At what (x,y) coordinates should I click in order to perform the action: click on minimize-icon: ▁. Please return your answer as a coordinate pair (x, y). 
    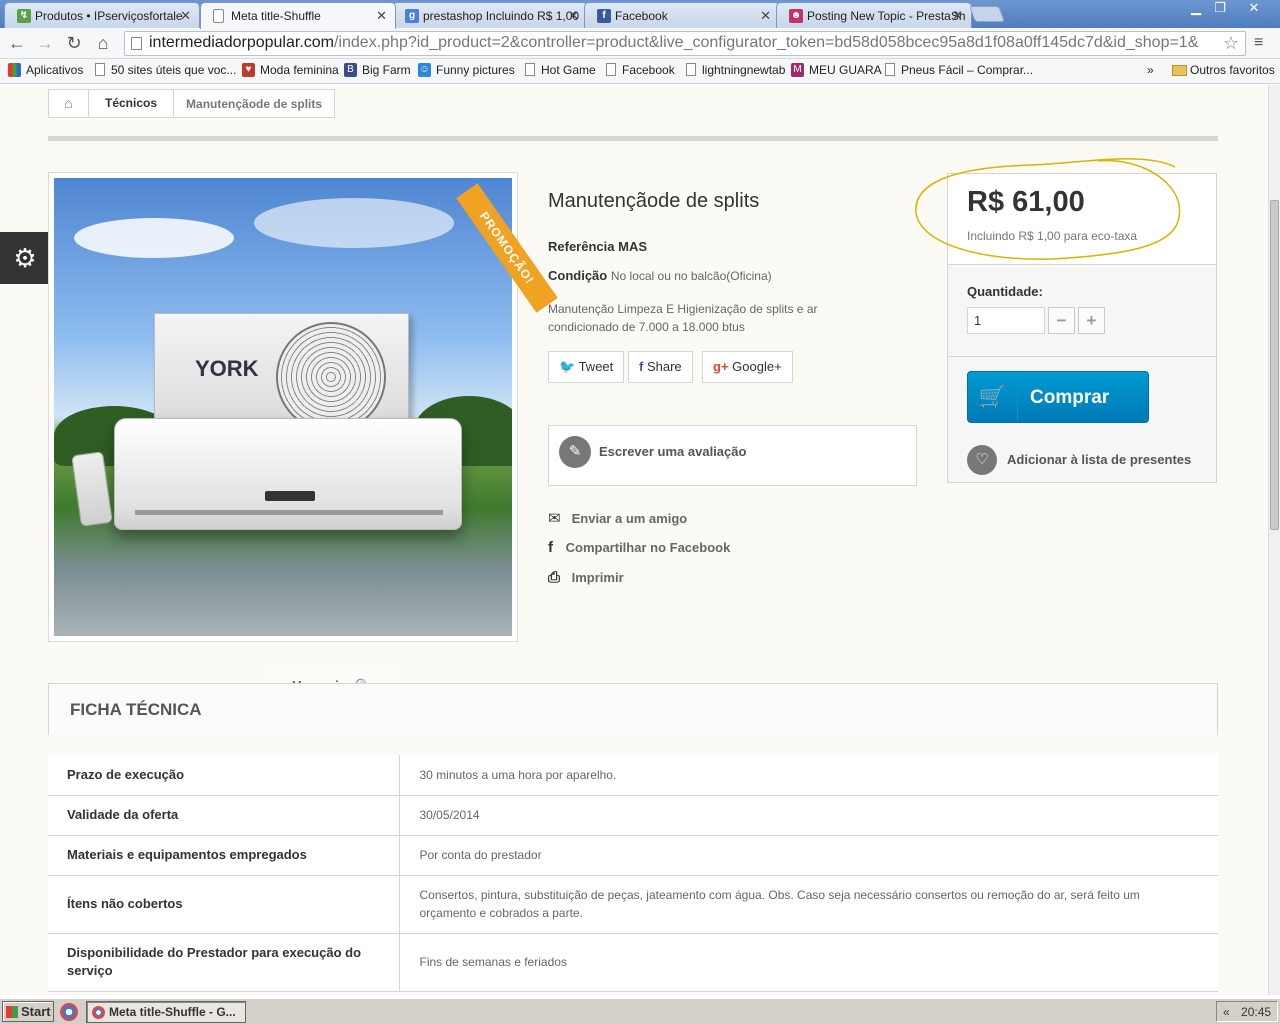
    Looking at the image, I should click on (1196, 9).